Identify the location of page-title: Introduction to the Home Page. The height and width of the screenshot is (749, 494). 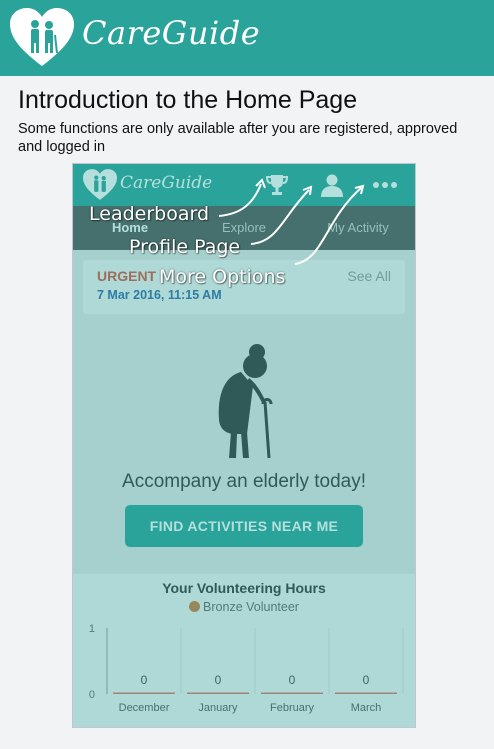
(188, 100).